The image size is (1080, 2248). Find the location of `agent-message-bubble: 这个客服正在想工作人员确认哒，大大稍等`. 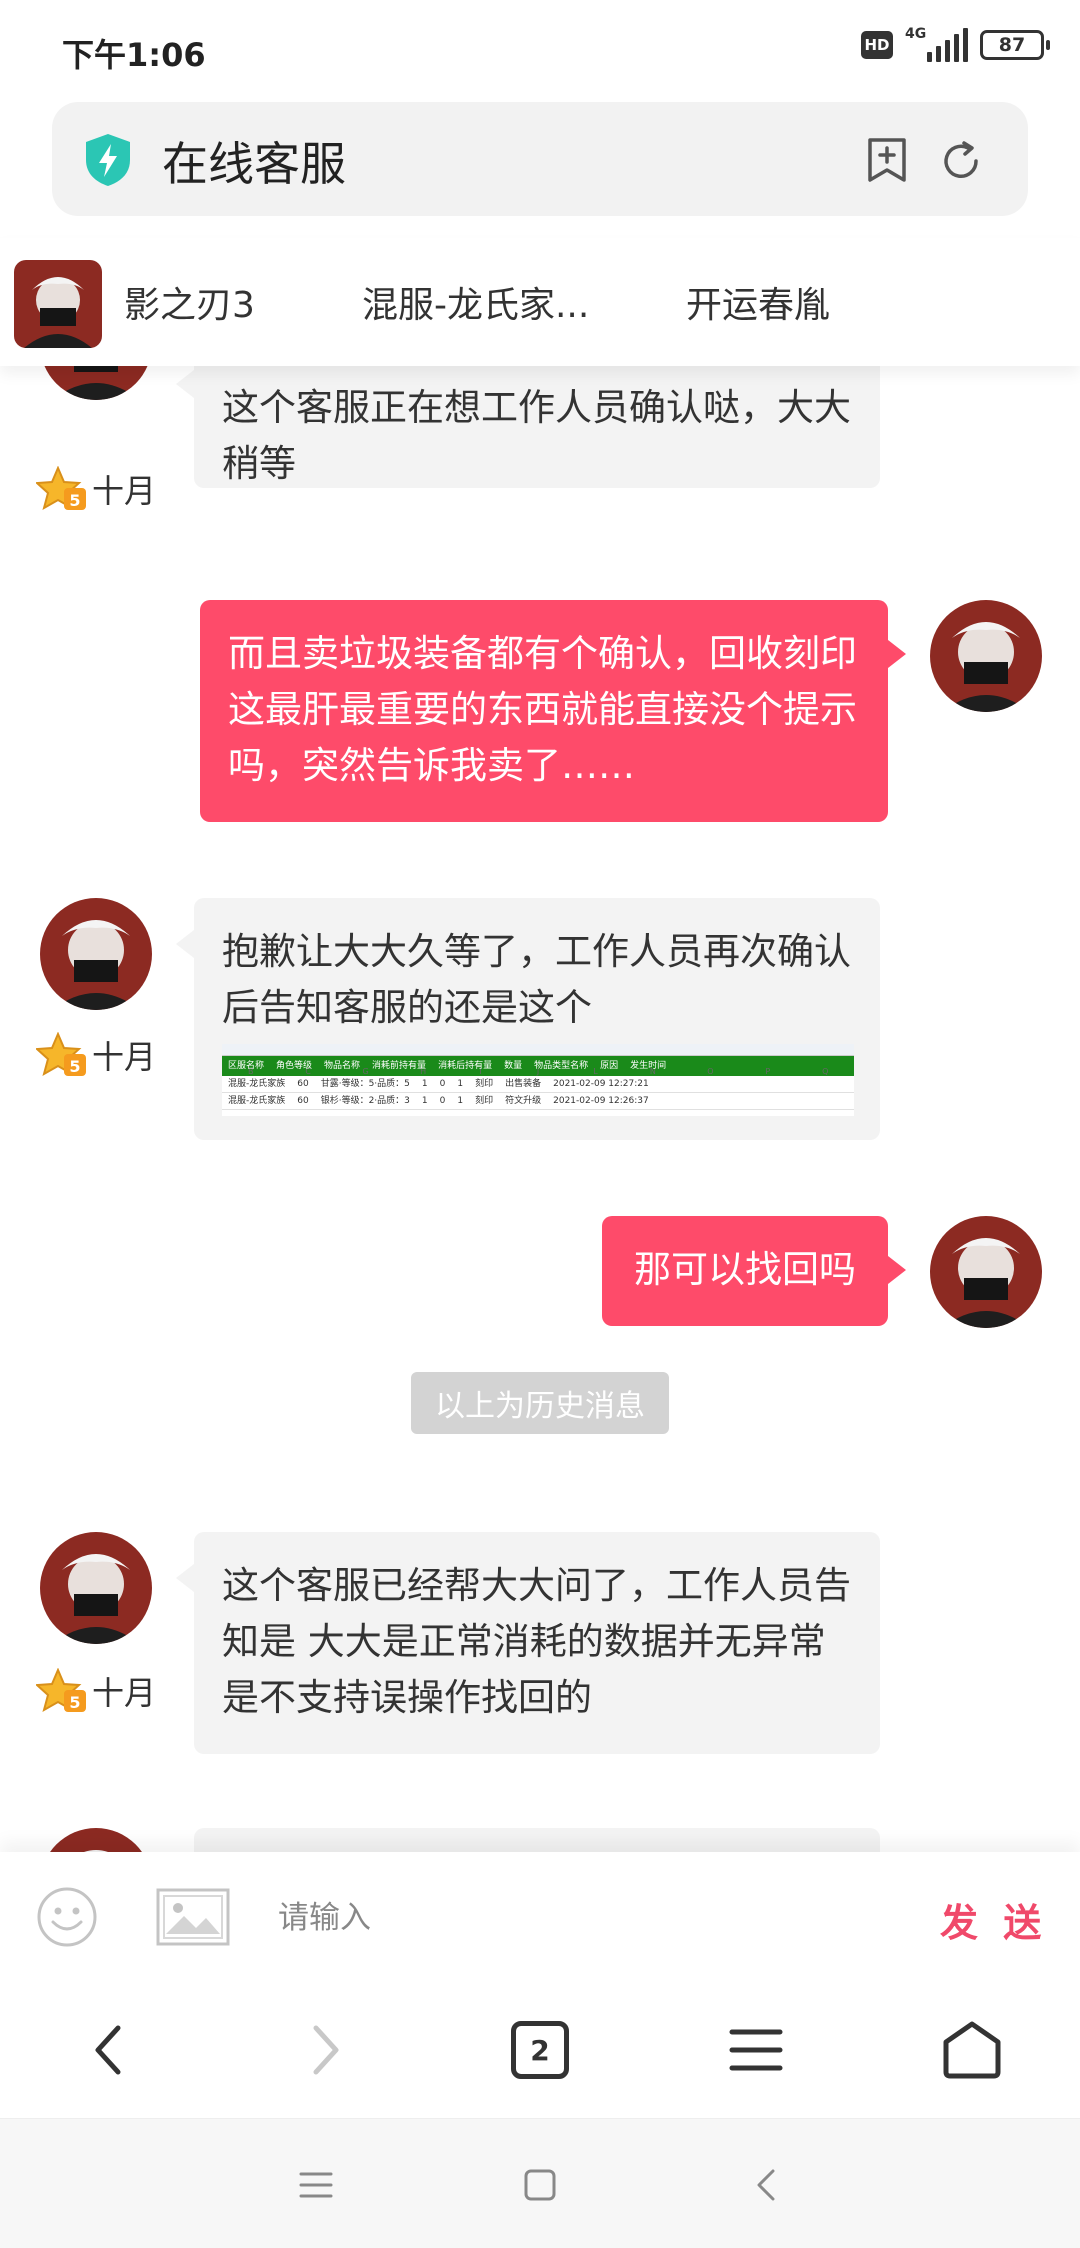

agent-message-bubble: 这个客服正在想工作人员确认哒，大大稍等 is located at coordinates (528, 427).